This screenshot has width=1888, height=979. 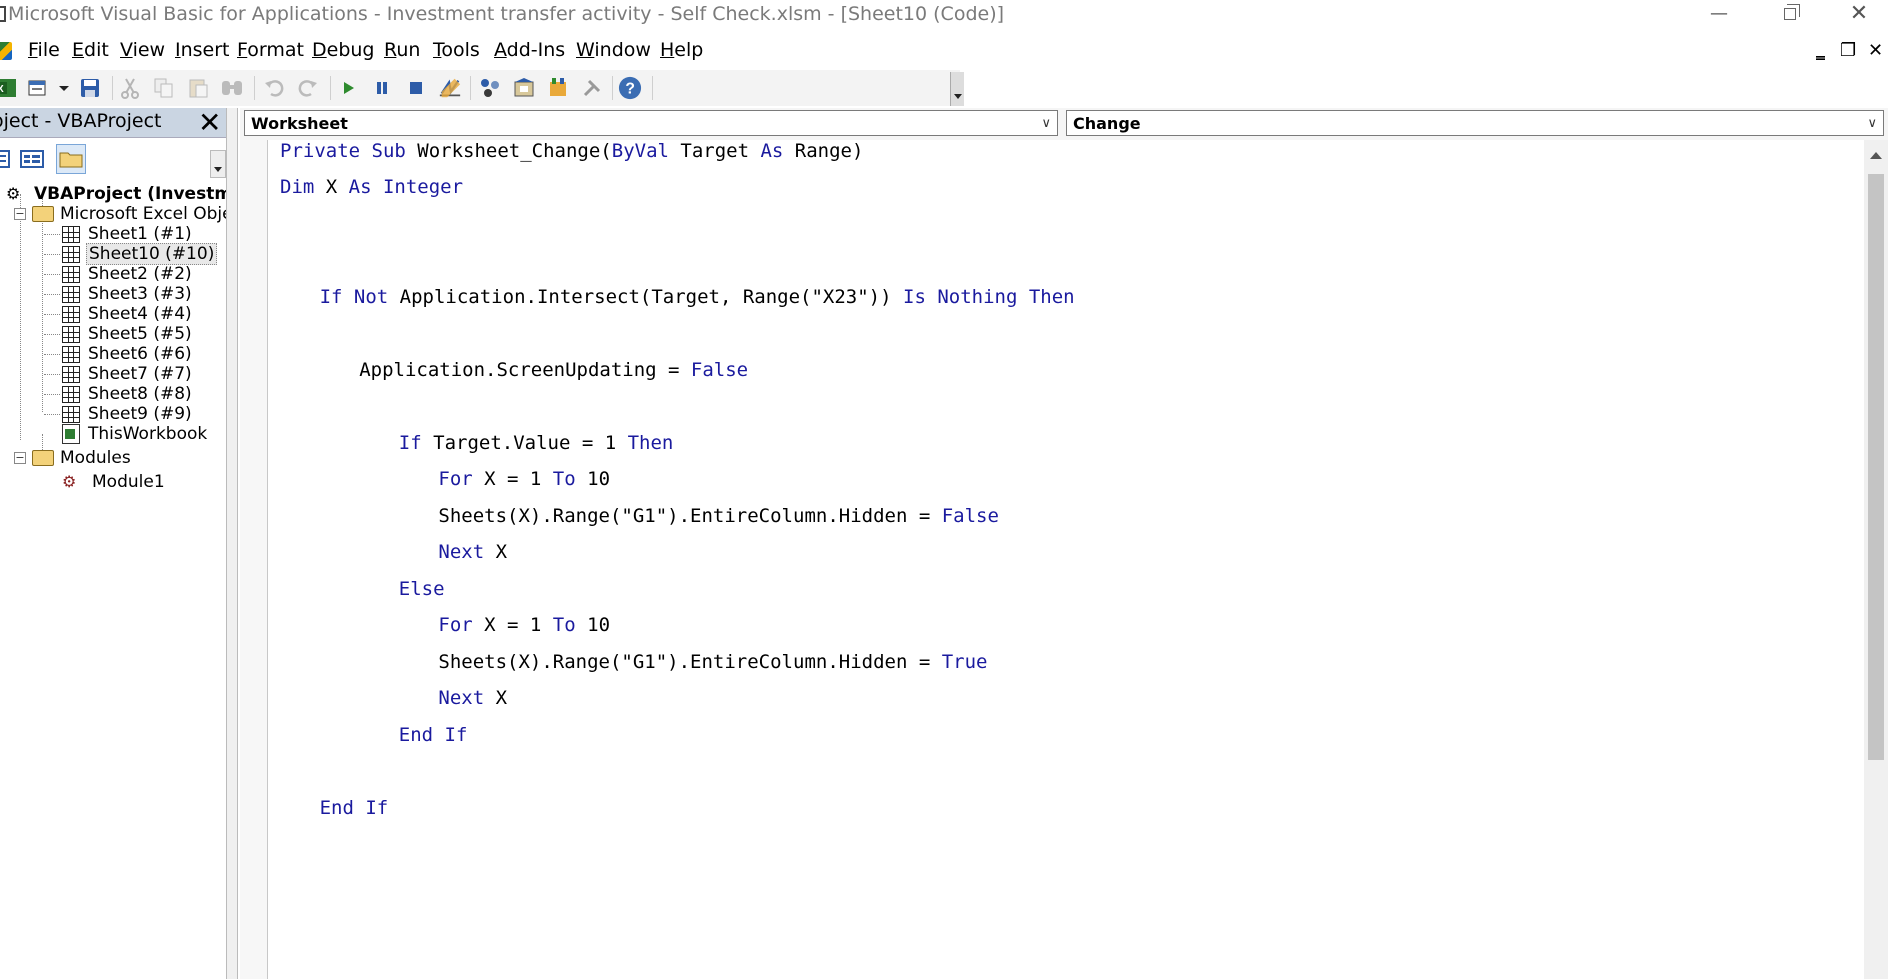 I want to click on code-line: Dim X As Integer, so click(x=371, y=187).